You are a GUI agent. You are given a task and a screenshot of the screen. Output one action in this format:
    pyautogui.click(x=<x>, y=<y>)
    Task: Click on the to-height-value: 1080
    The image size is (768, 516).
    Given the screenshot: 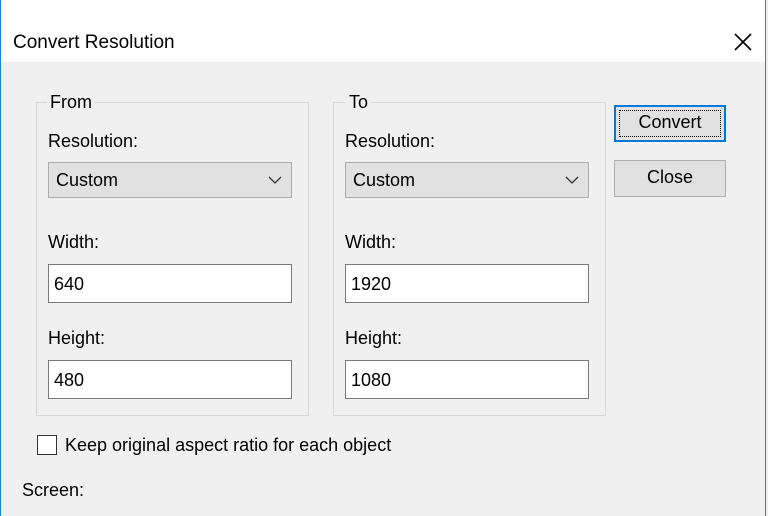 What is the action you would take?
    pyautogui.click(x=371, y=380)
    